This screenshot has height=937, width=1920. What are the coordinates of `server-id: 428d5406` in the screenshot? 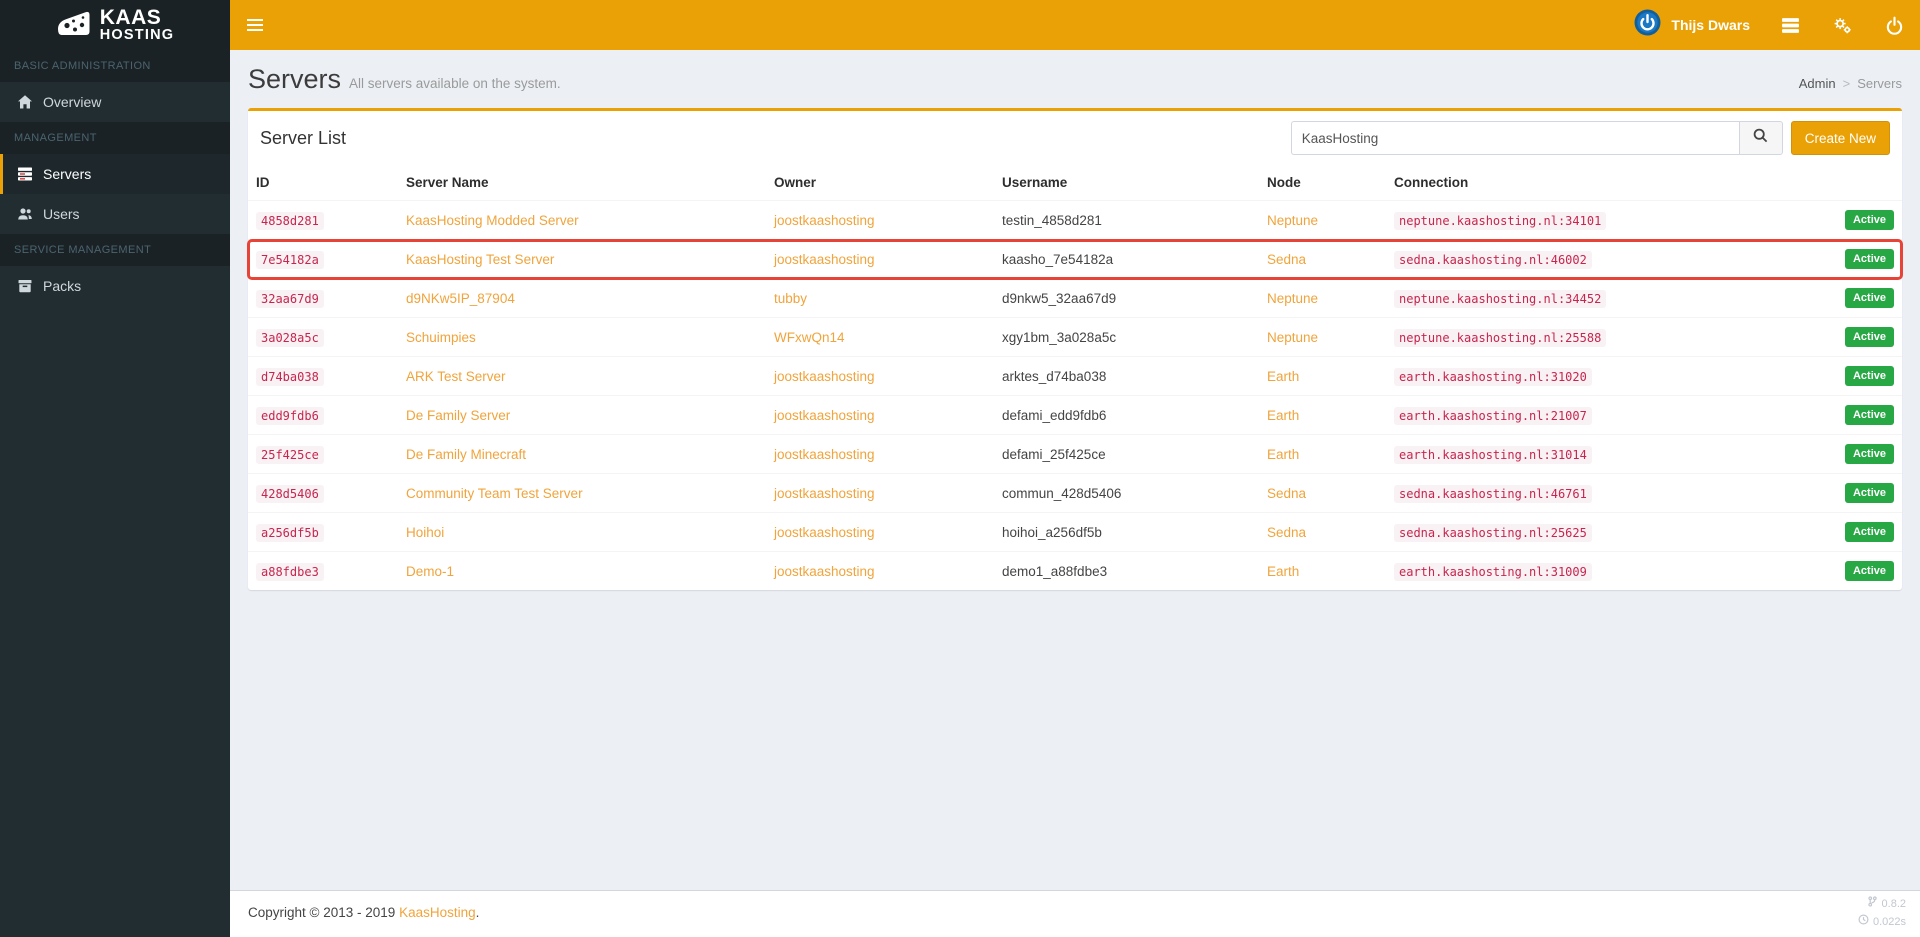 It's located at (290, 493).